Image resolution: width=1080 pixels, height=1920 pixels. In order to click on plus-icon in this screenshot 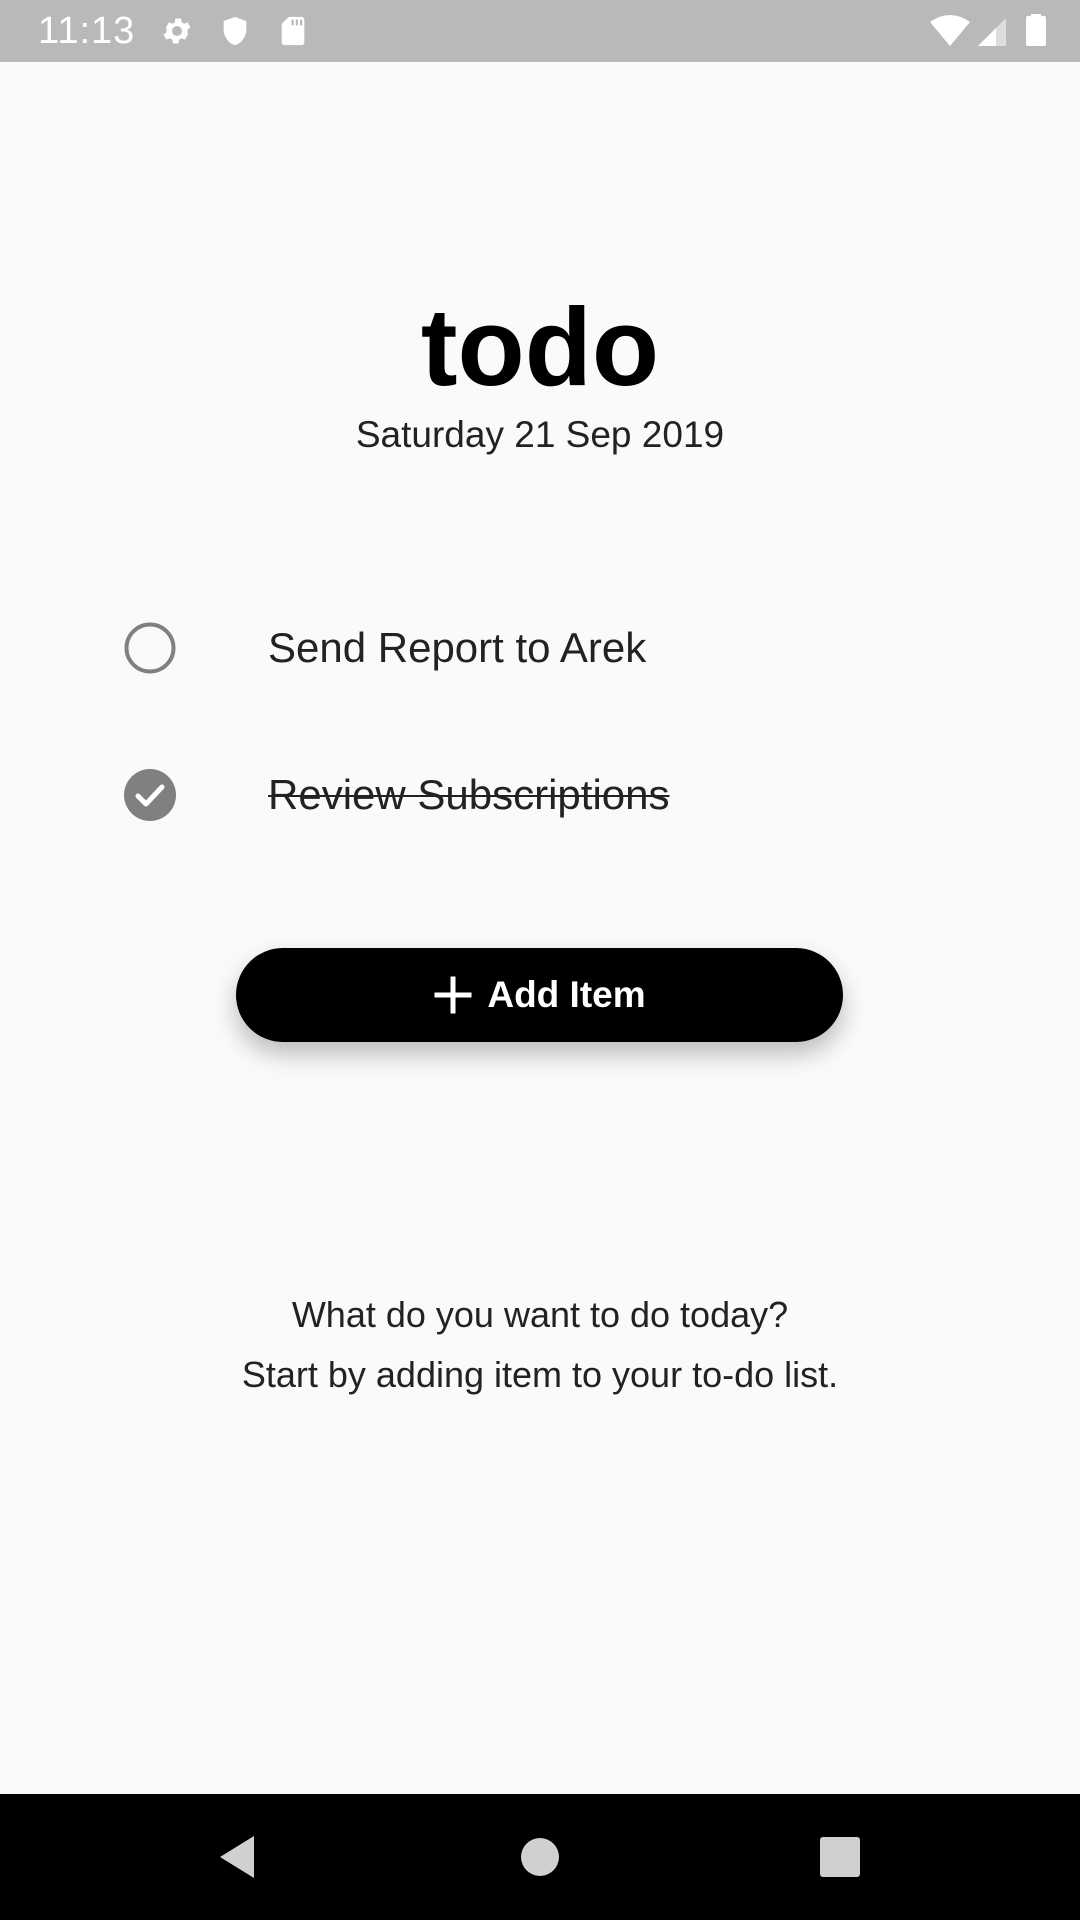, I will do `click(453, 995)`.